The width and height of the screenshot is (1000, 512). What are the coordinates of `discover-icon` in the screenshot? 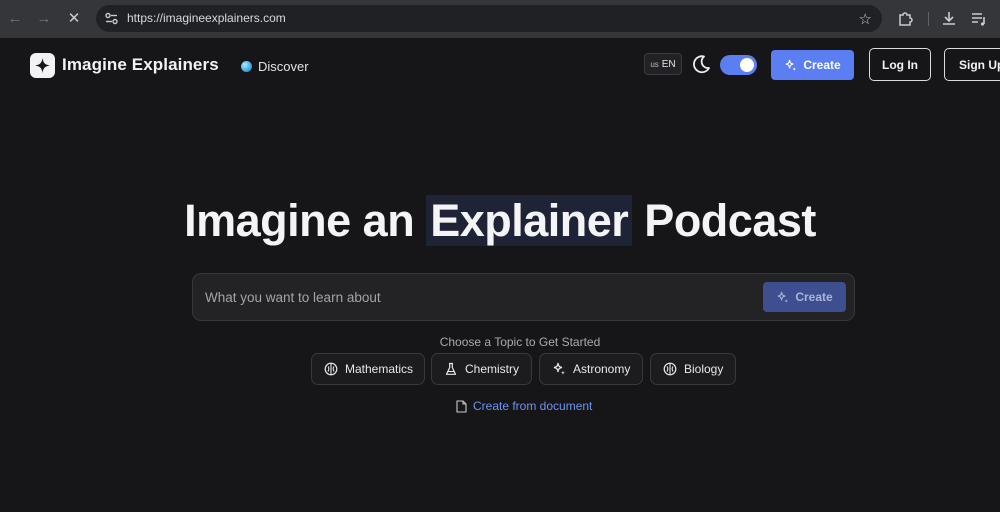 It's located at (246, 66).